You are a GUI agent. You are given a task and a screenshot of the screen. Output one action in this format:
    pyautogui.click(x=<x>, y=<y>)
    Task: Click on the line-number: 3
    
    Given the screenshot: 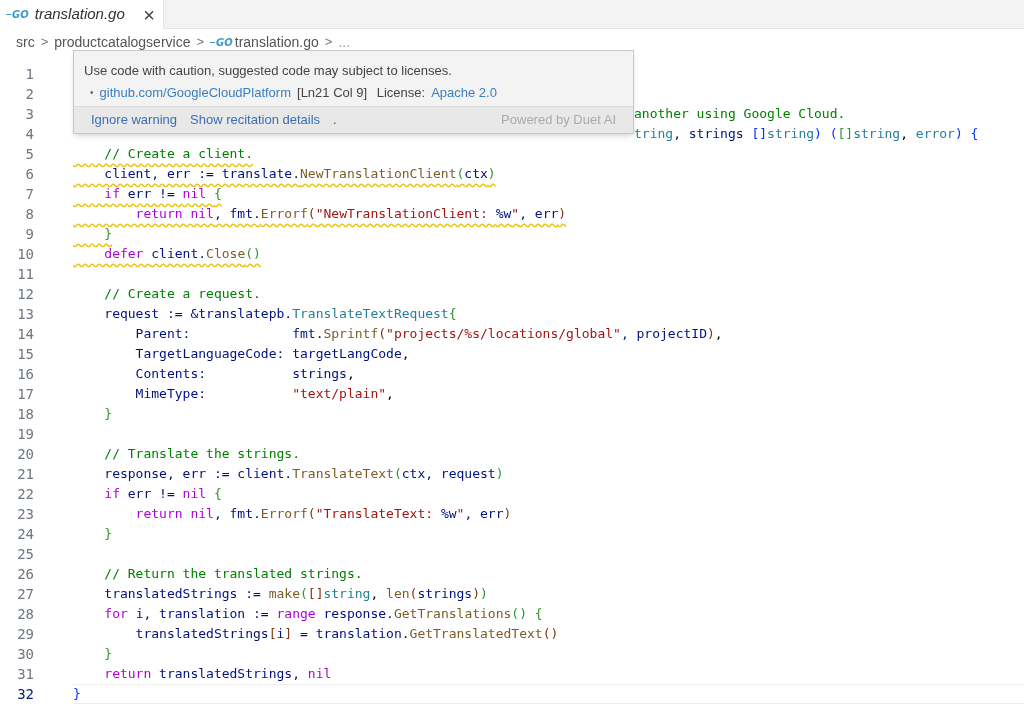 What is the action you would take?
    pyautogui.click(x=29, y=114)
    